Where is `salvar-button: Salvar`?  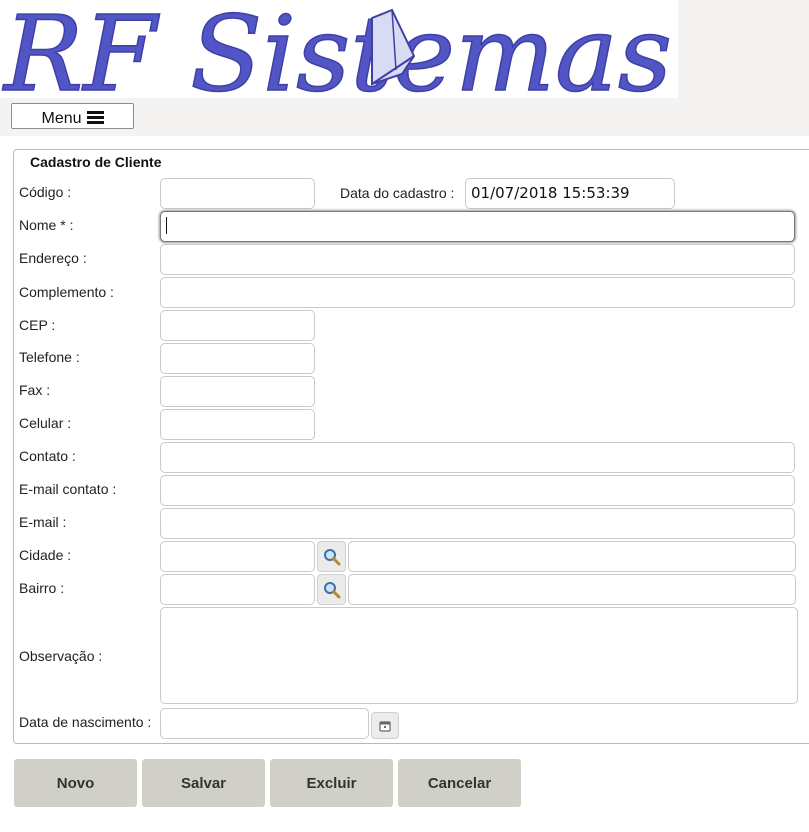 salvar-button: Salvar is located at coordinates (203, 783).